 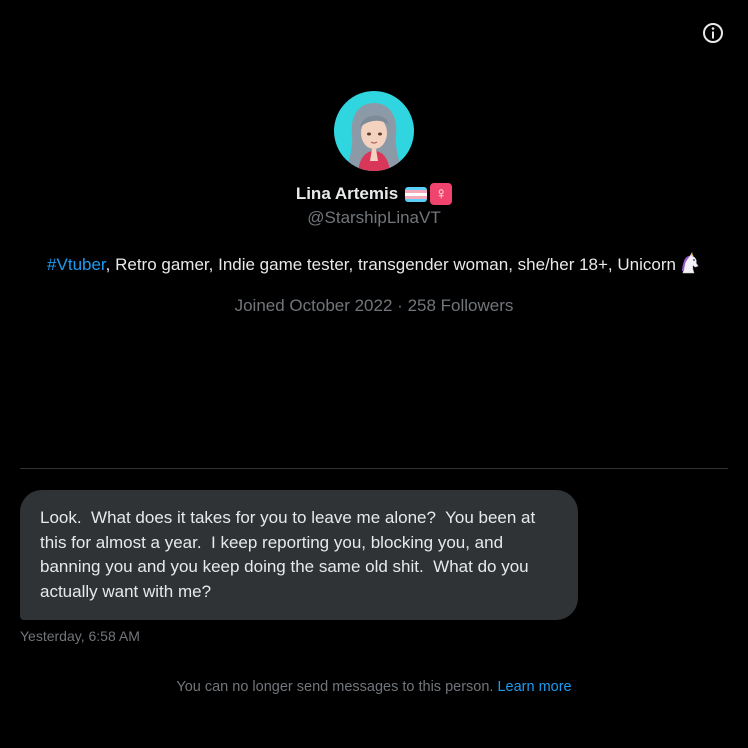 I want to click on avatar, so click(x=374, y=131).